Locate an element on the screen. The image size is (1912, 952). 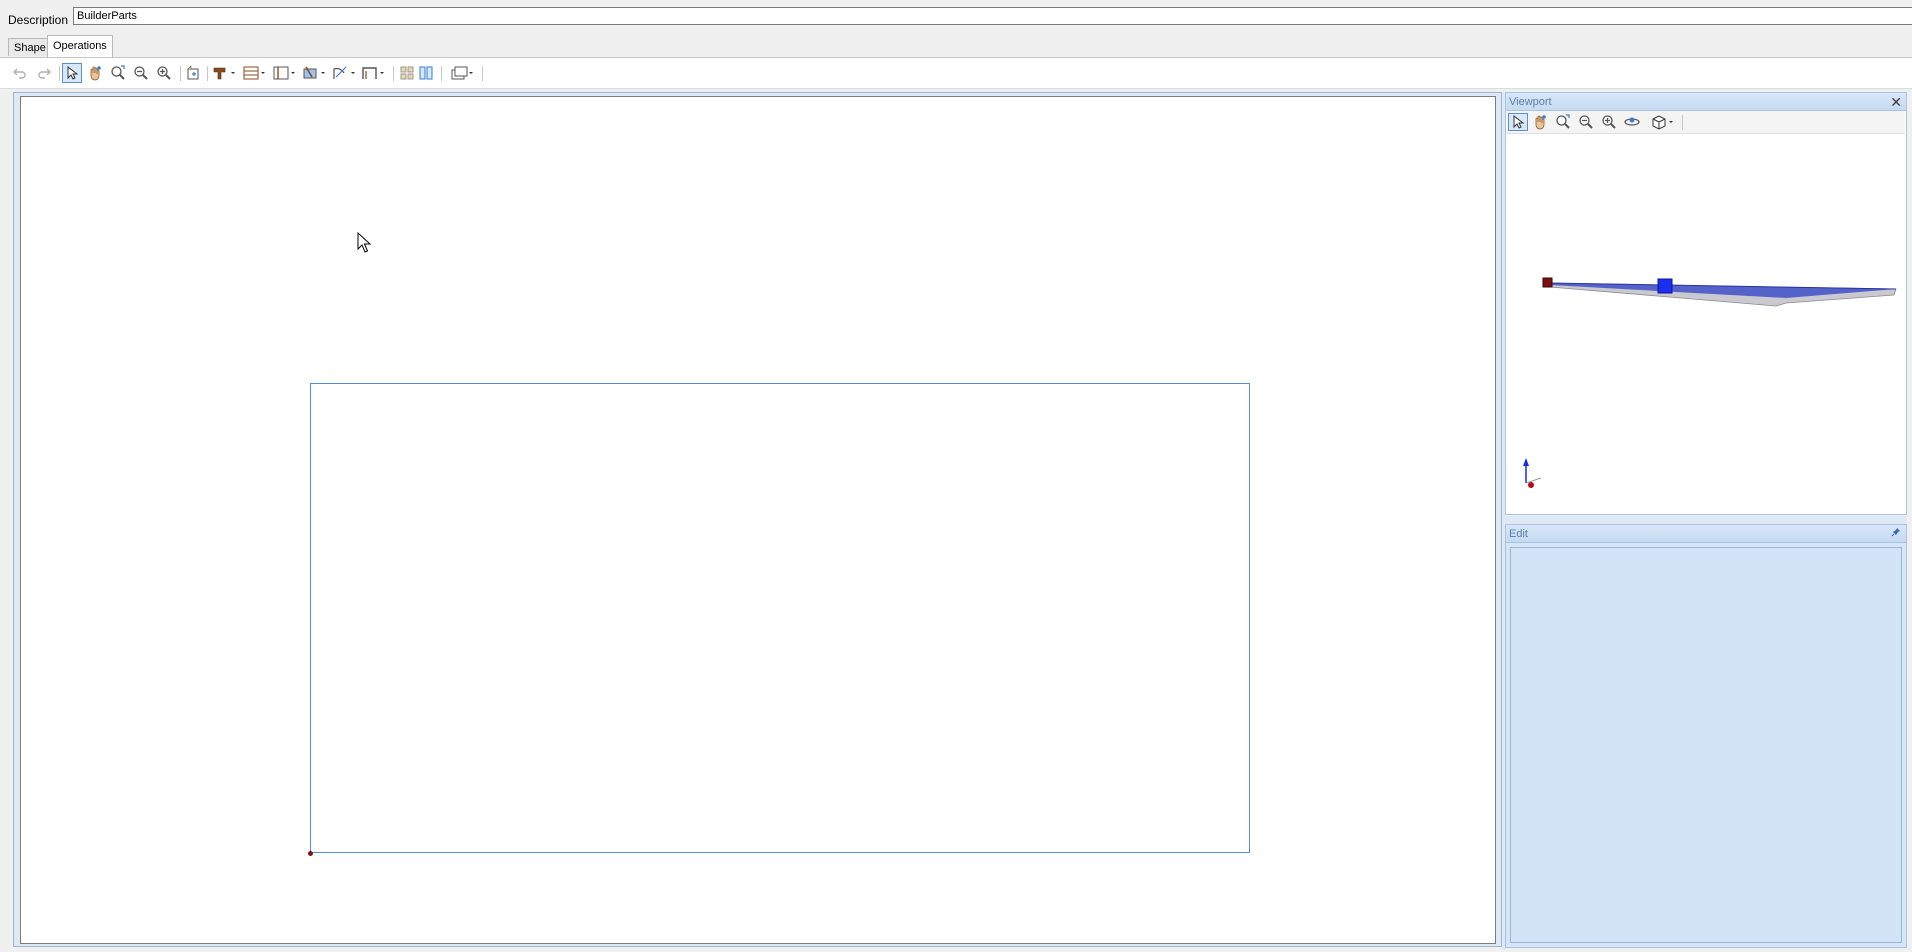
tab-operations: Operations is located at coordinates (80, 46).